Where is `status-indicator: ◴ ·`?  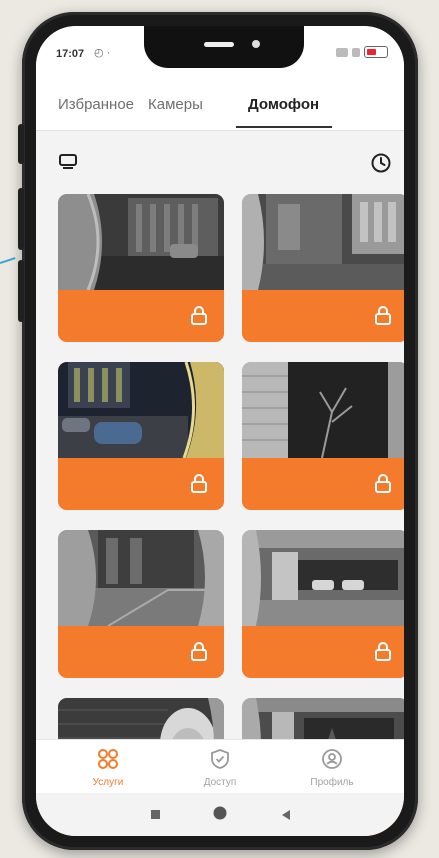 status-indicator: ◴ · is located at coordinates (102, 53).